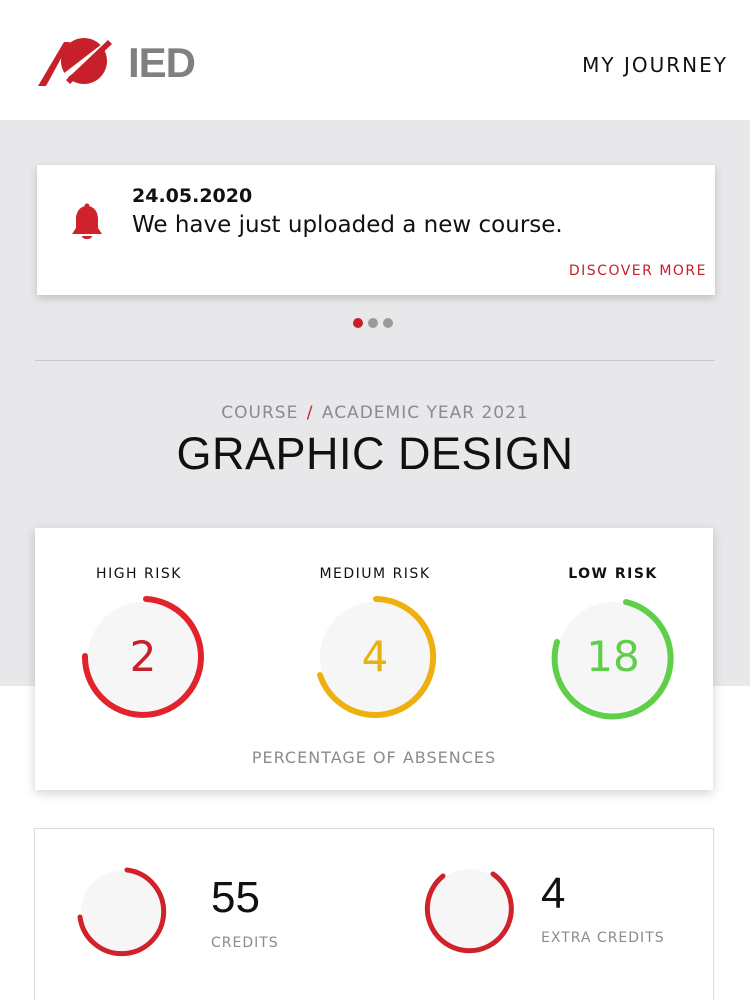  Describe the element at coordinates (139, 574) in the screenshot. I see `risk-label: HIGH RISK` at that location.